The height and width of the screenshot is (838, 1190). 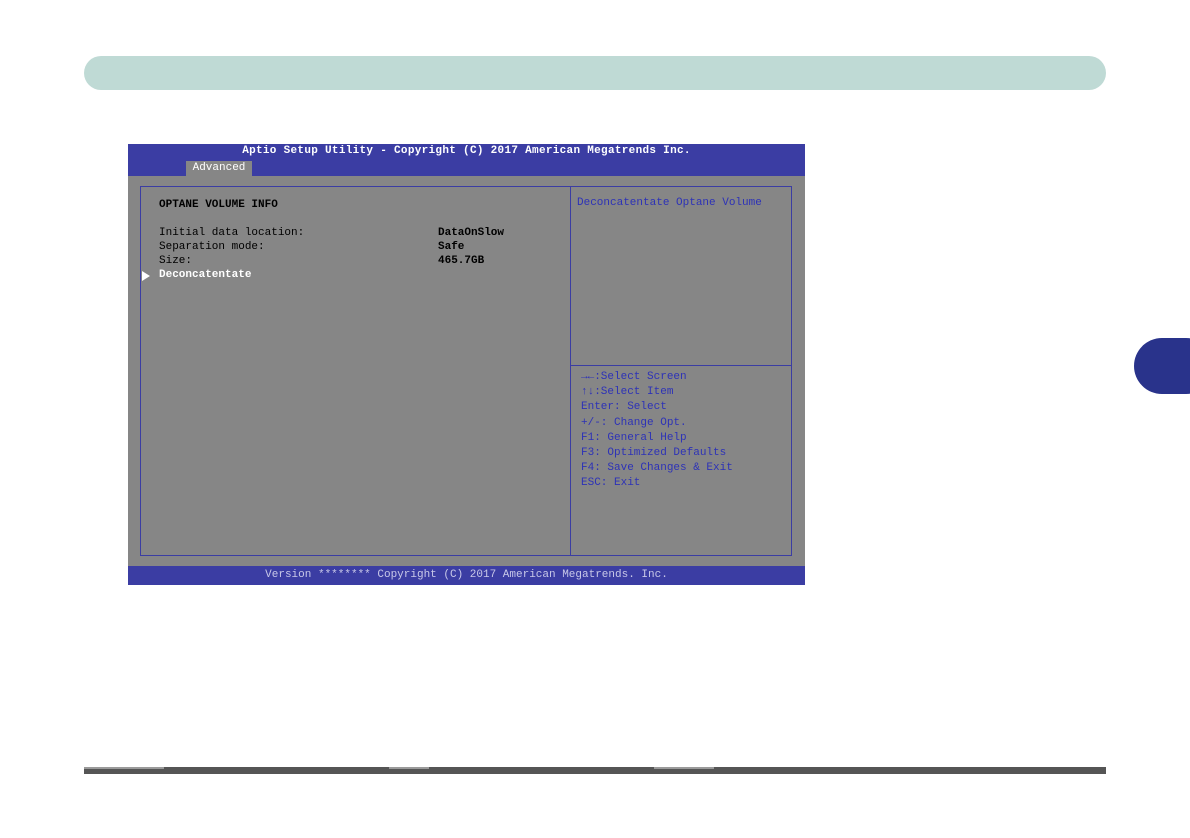 I want to click on key-help-save-exit: F4: Save Changes & Exit, so click(x=657, y=468).